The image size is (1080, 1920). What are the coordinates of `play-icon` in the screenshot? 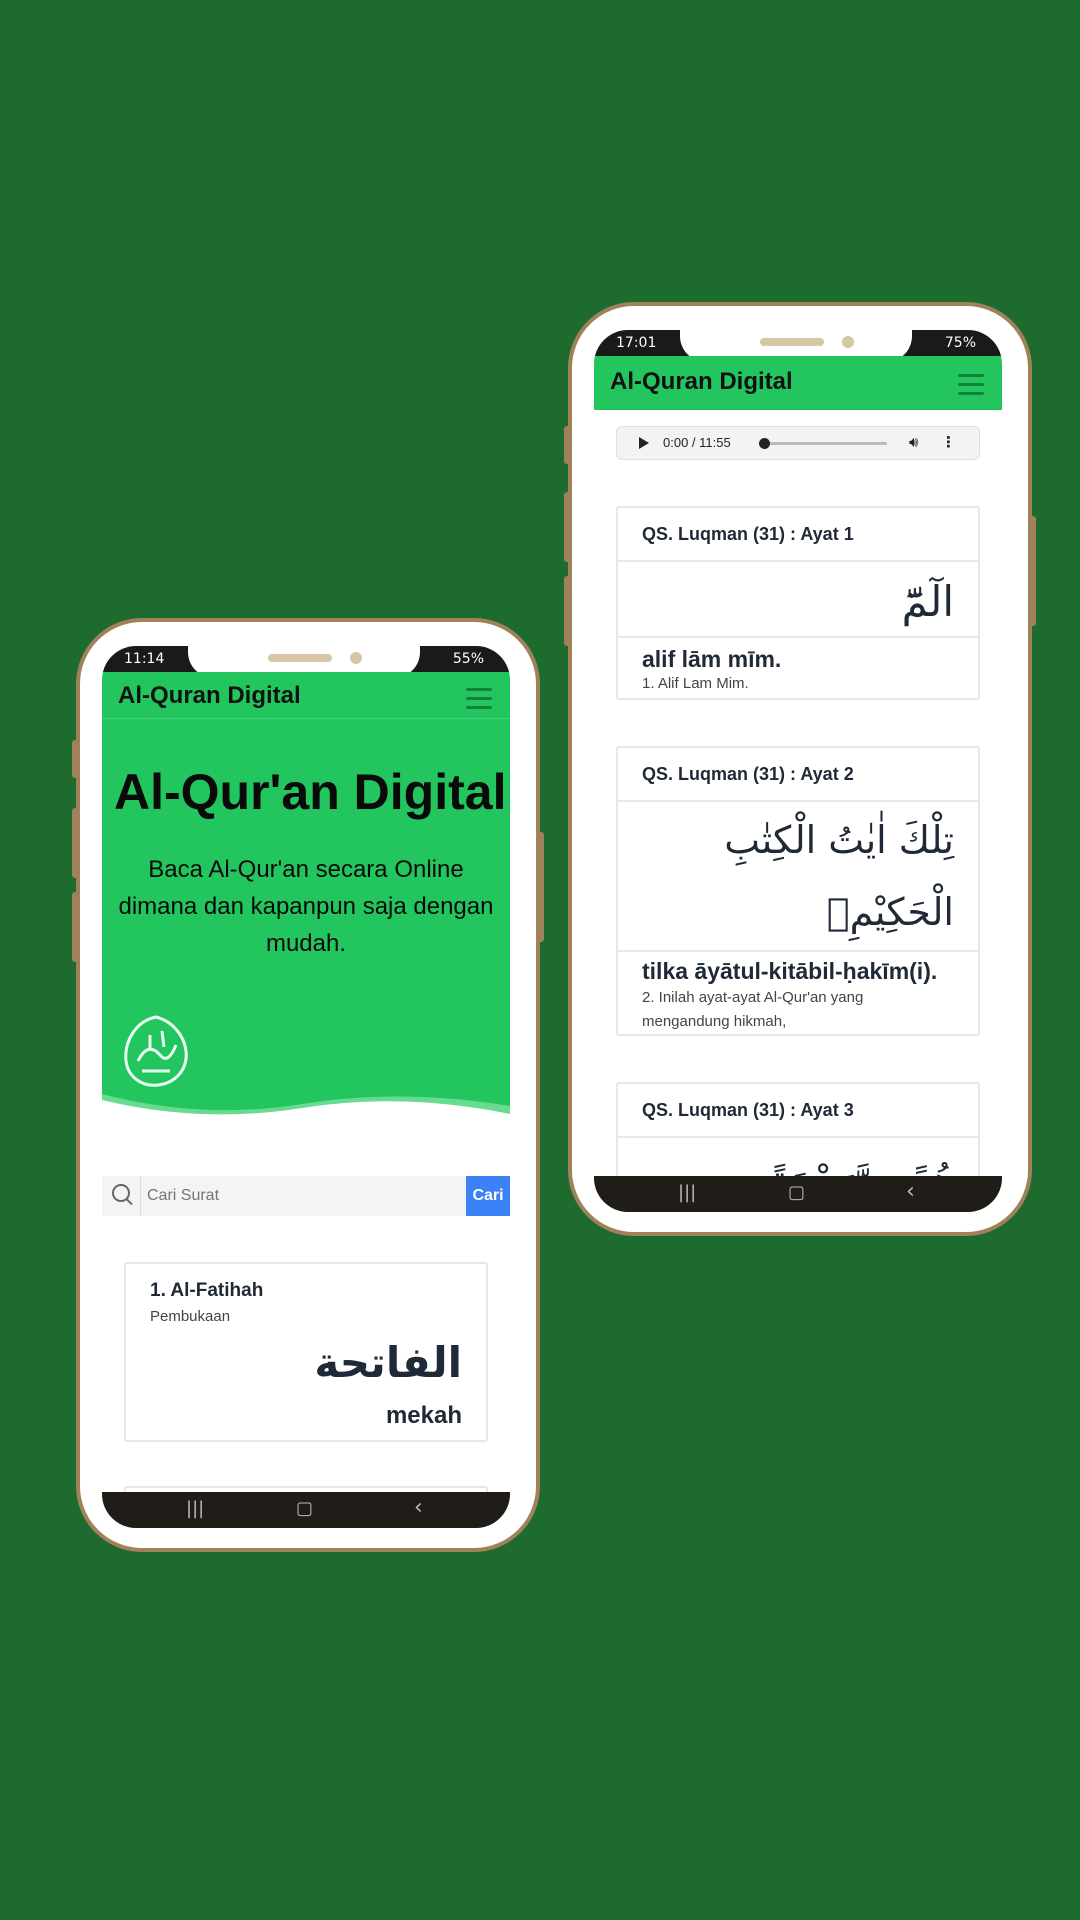 It's located at (644, 443).